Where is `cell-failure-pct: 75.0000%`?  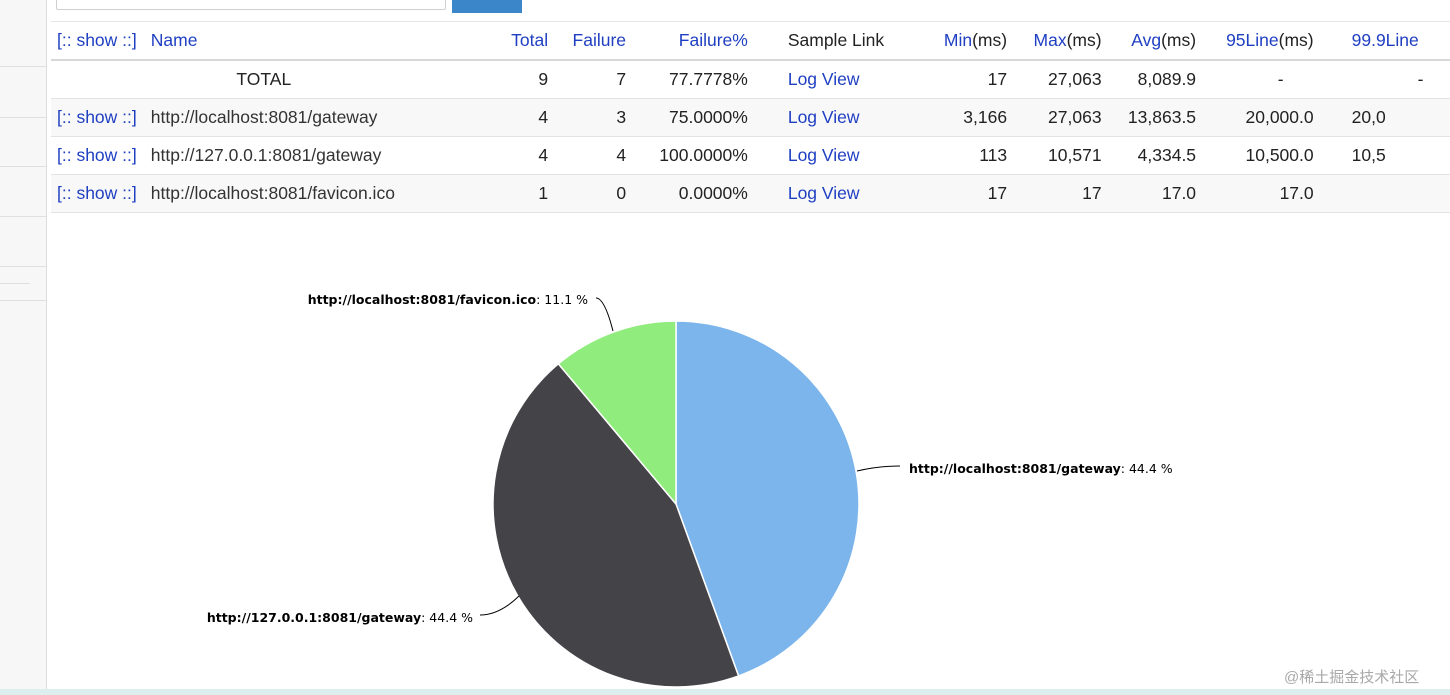
cell-failure-pct: 75.0000% is located at coordinates (708, 117).